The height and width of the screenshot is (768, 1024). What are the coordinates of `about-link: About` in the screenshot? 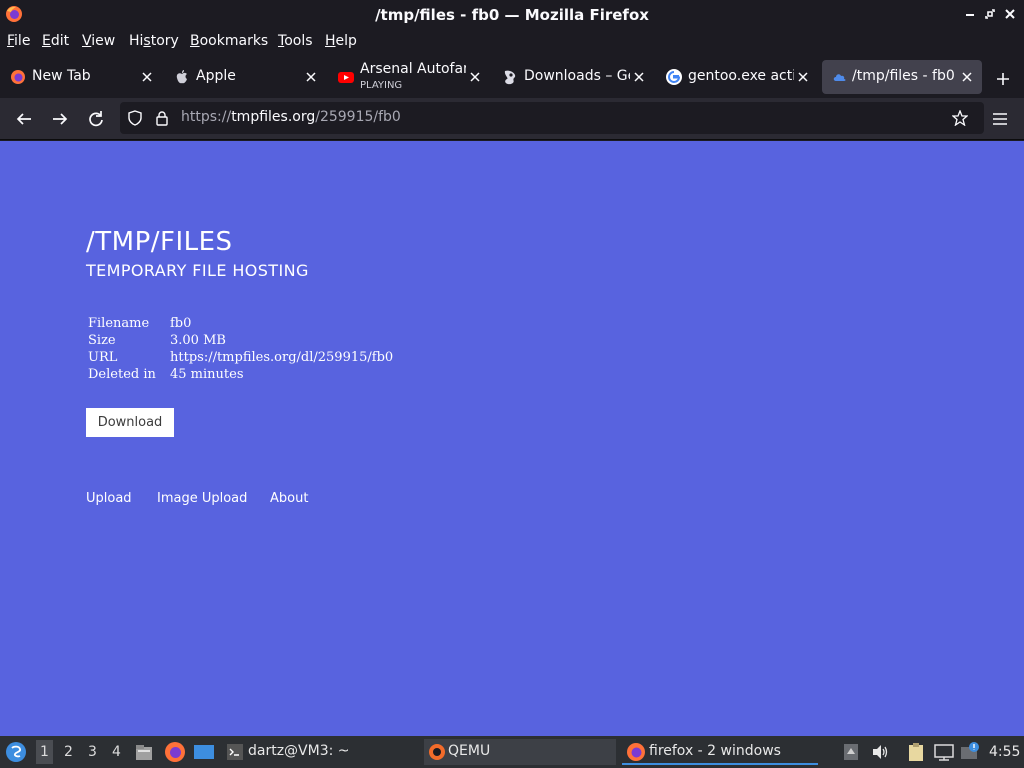 It's located at (289, 498).